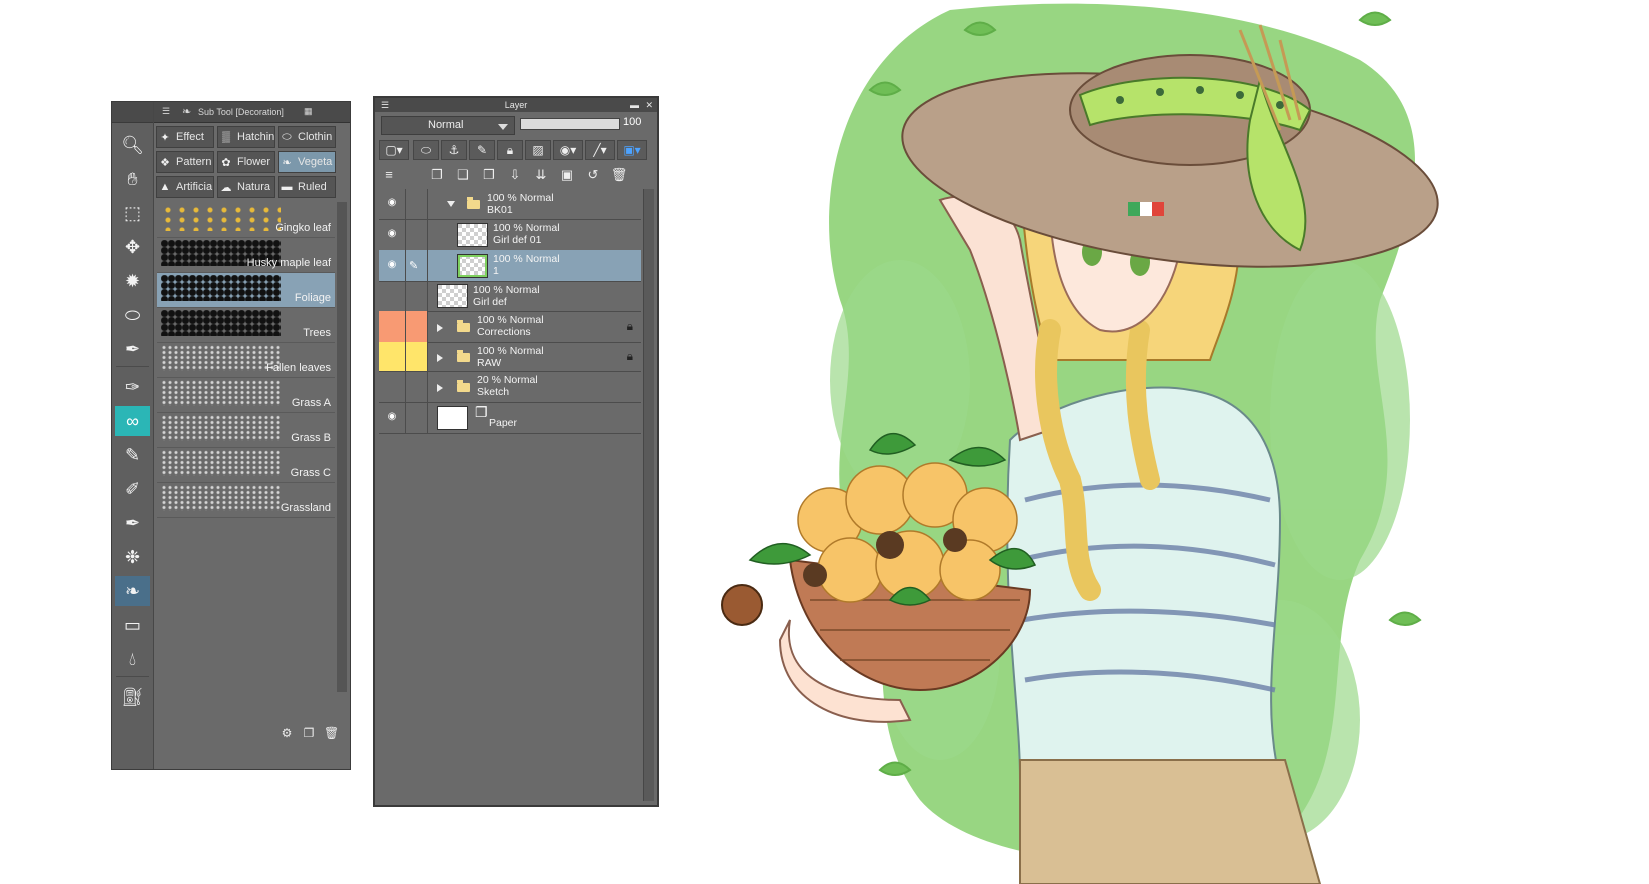 This screenshot has width=1649, height=884. I want to click on blend-mode-select: Normal, so click(448, 125).